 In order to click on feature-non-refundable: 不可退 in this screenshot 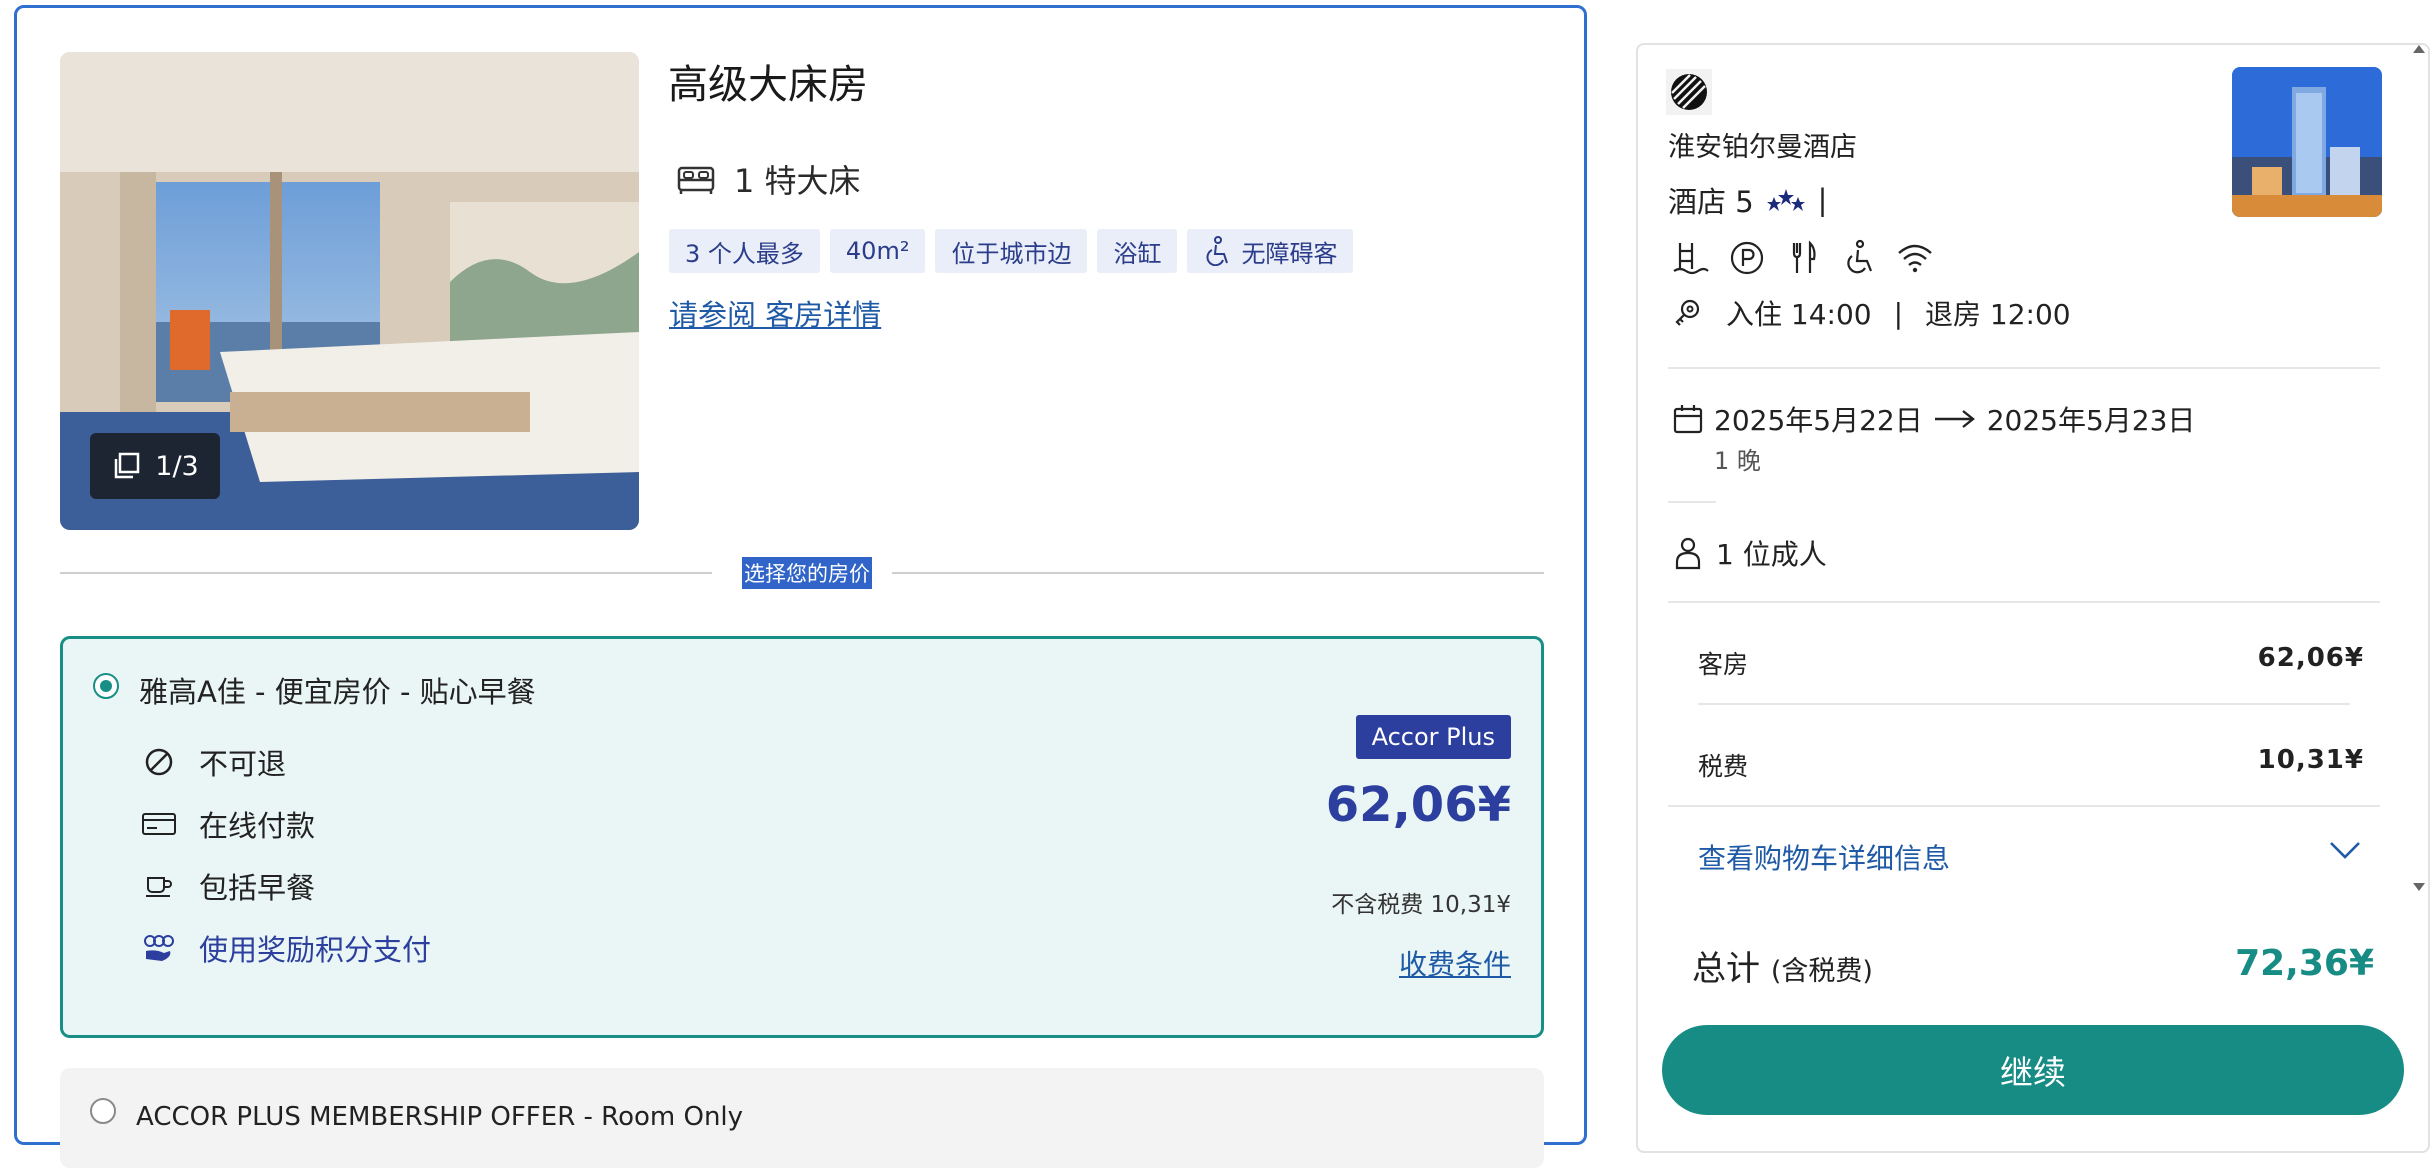, I will do `click(213, 762)`.